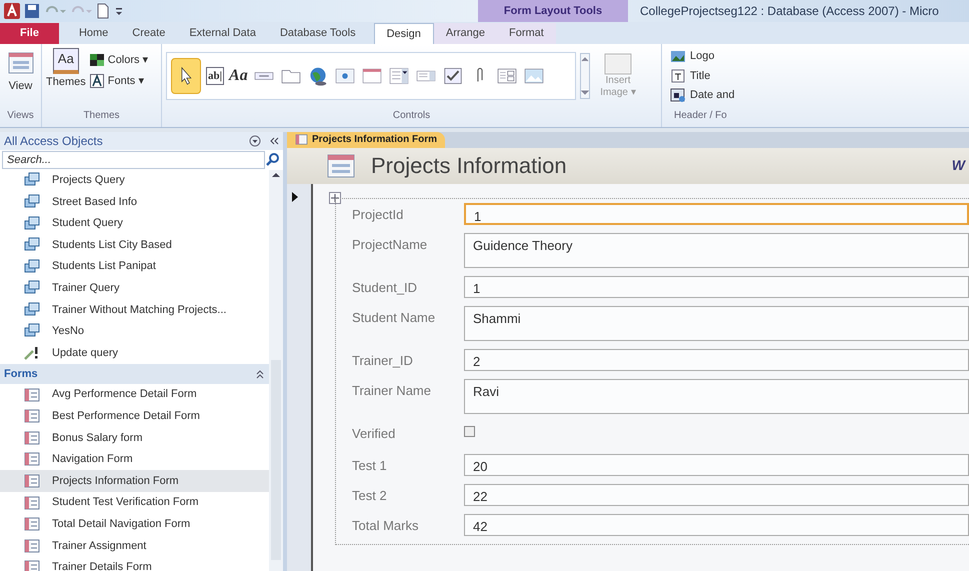  Describe the element at coordinates (260, 373) in the screenshot. I see `collapse-icon` at that location.